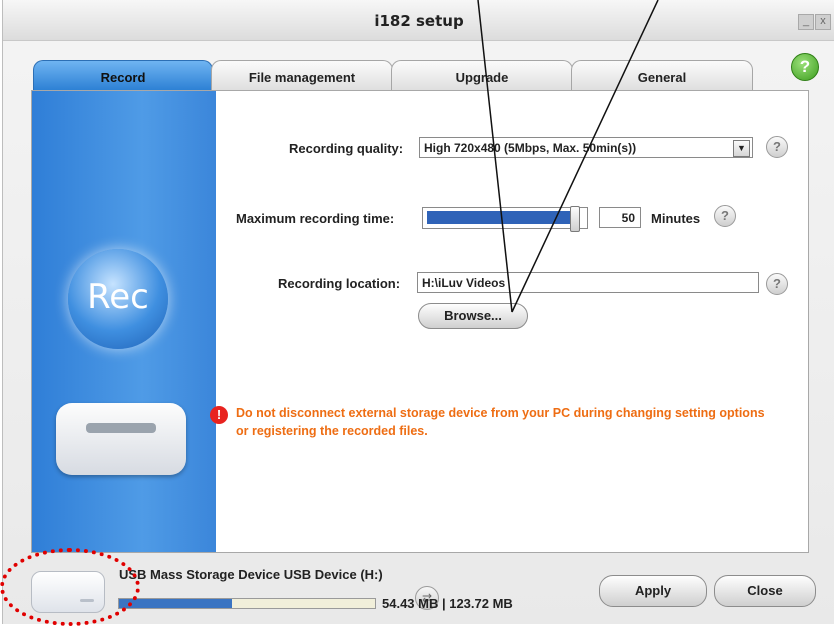 The width and height of the screenshot is (834, 626). What do you see at coordinates (575, 219) in the screenshot?
I see `slider-handle` at bounding box center [575, 219].